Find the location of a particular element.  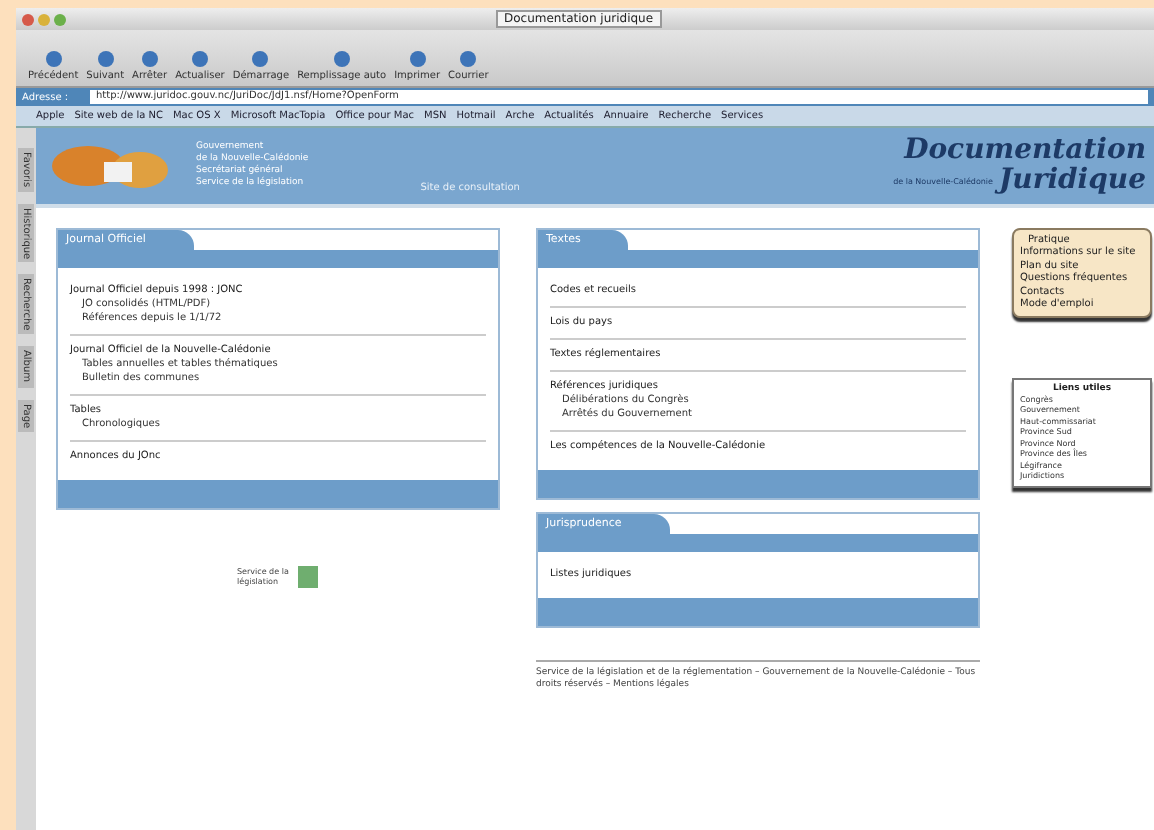

minimize-icon is located at coordinates (44, 19).